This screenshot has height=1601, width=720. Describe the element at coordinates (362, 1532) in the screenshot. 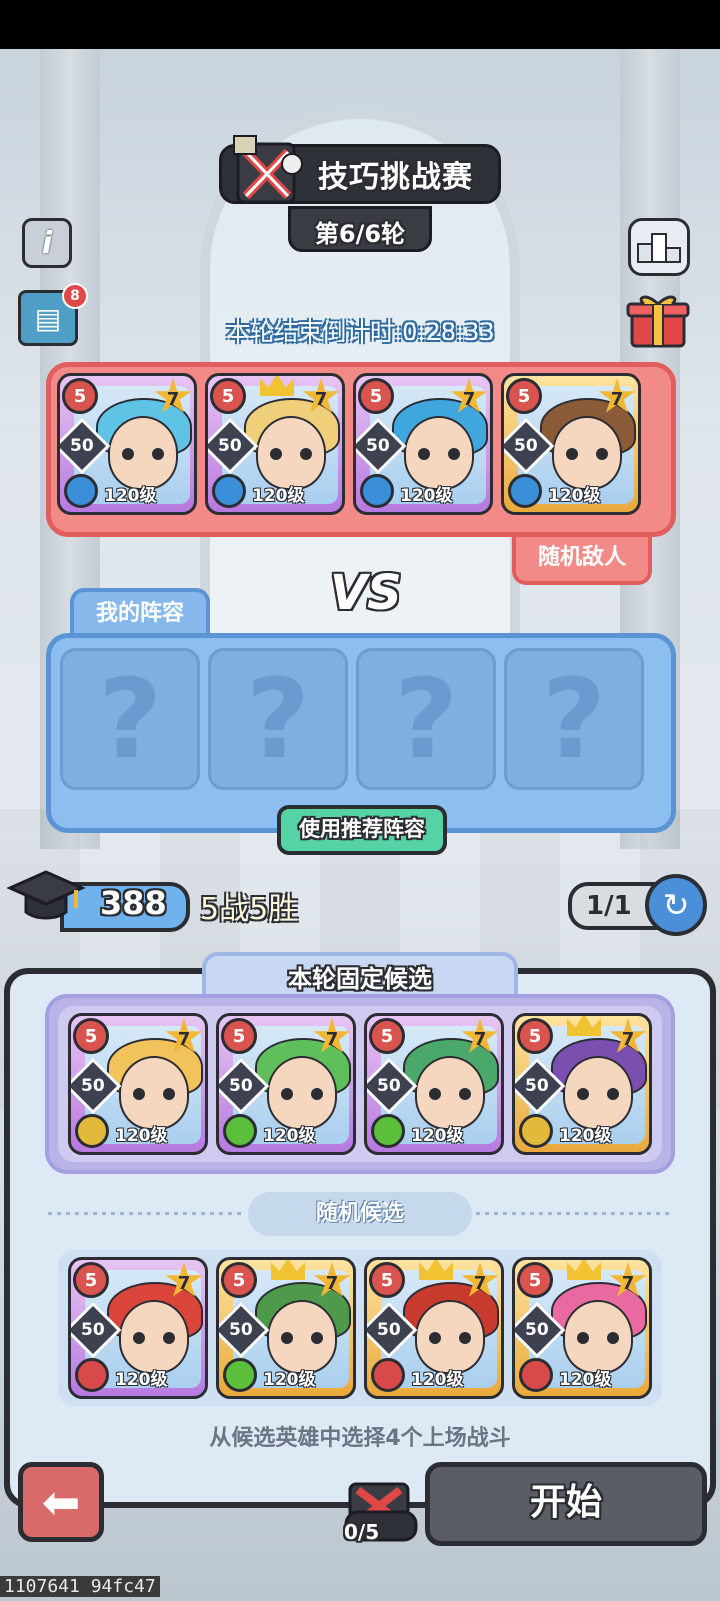

I see `selected-count: 0/5` at that location.